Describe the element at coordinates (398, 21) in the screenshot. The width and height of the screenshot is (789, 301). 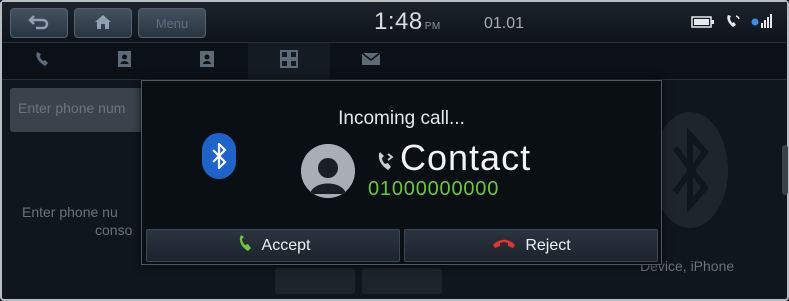
I see `time-text: 1:48` at that location.